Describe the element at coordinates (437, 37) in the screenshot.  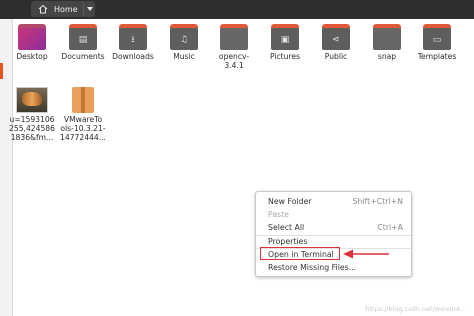
I see `template-icon: ▭` at that location.